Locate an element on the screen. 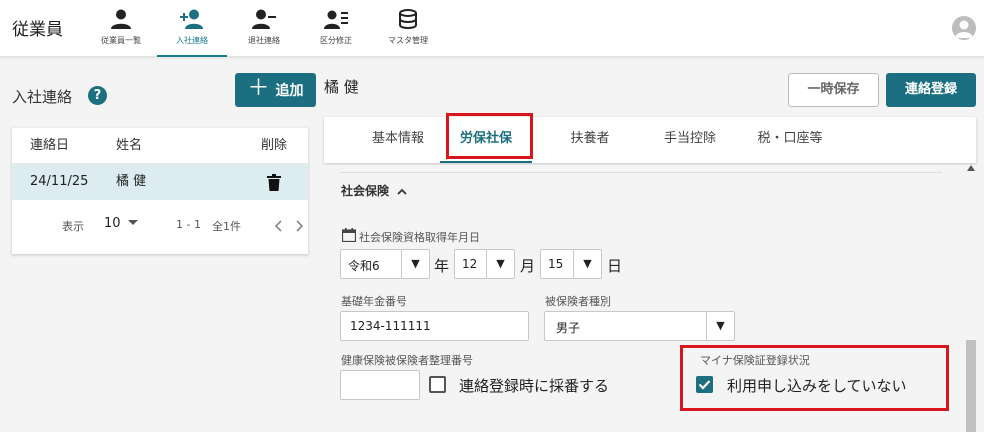 The height and width of the screenshot is (432, 984). person-list-icon is located at coordinates (336, 19).